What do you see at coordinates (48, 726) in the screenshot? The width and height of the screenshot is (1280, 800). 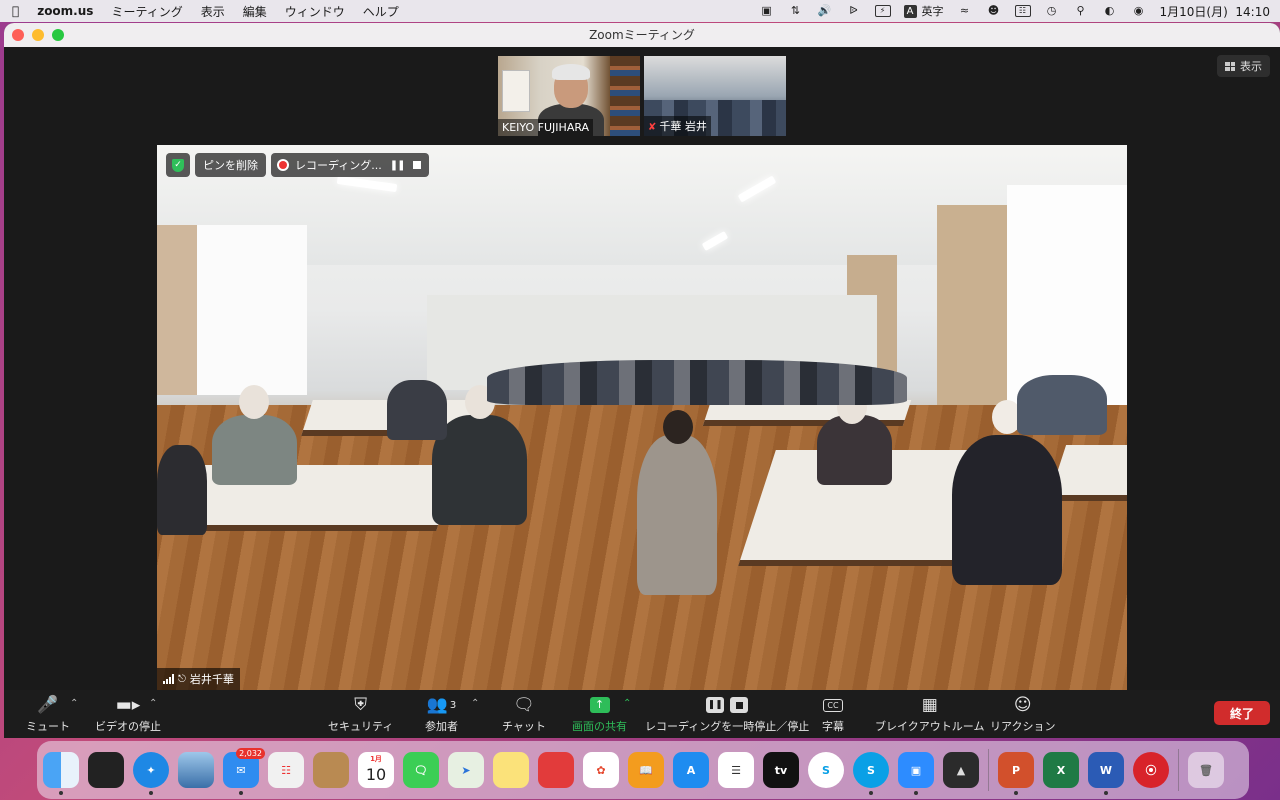 I see `mute-label: ミュート` at bounding box center [48, 726].